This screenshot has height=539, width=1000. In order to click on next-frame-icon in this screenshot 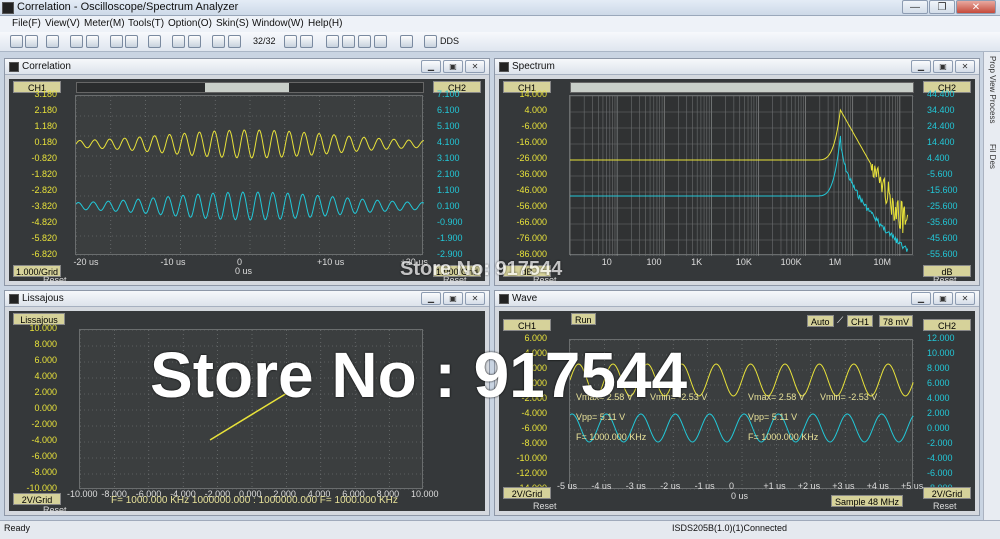, I will do `click(290, 41)`.